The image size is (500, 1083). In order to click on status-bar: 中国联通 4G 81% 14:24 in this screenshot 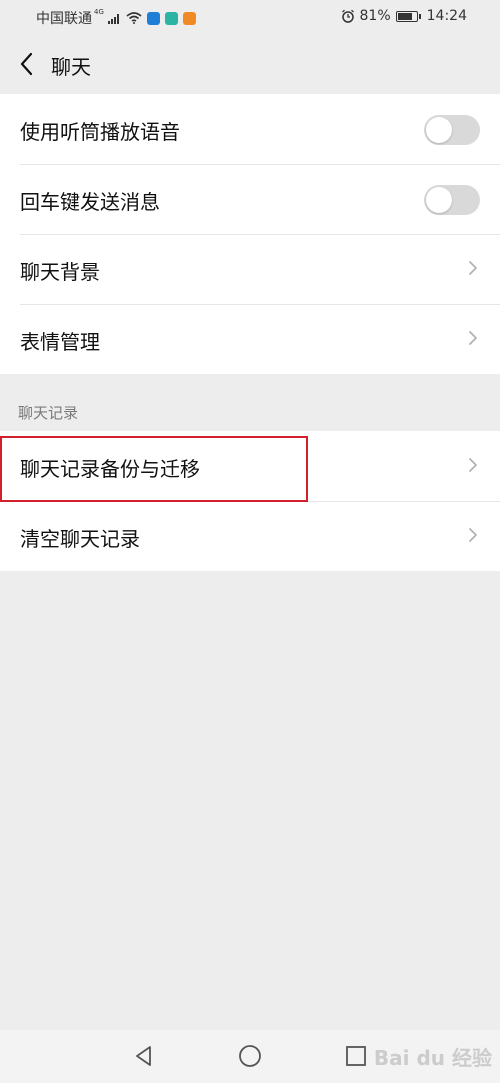, I will do `click(250, 17)`.